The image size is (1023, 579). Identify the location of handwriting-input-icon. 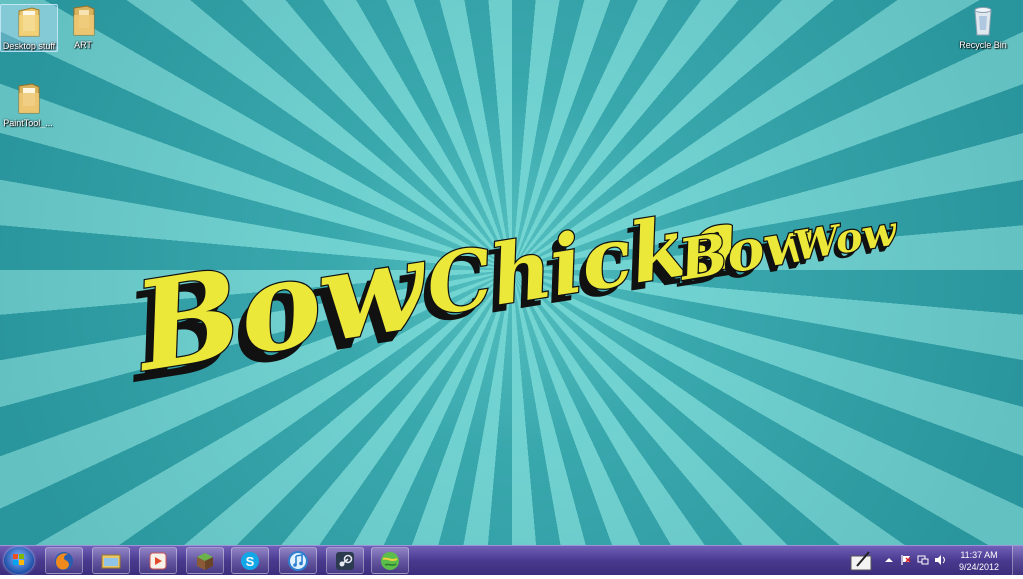
(862, 561).